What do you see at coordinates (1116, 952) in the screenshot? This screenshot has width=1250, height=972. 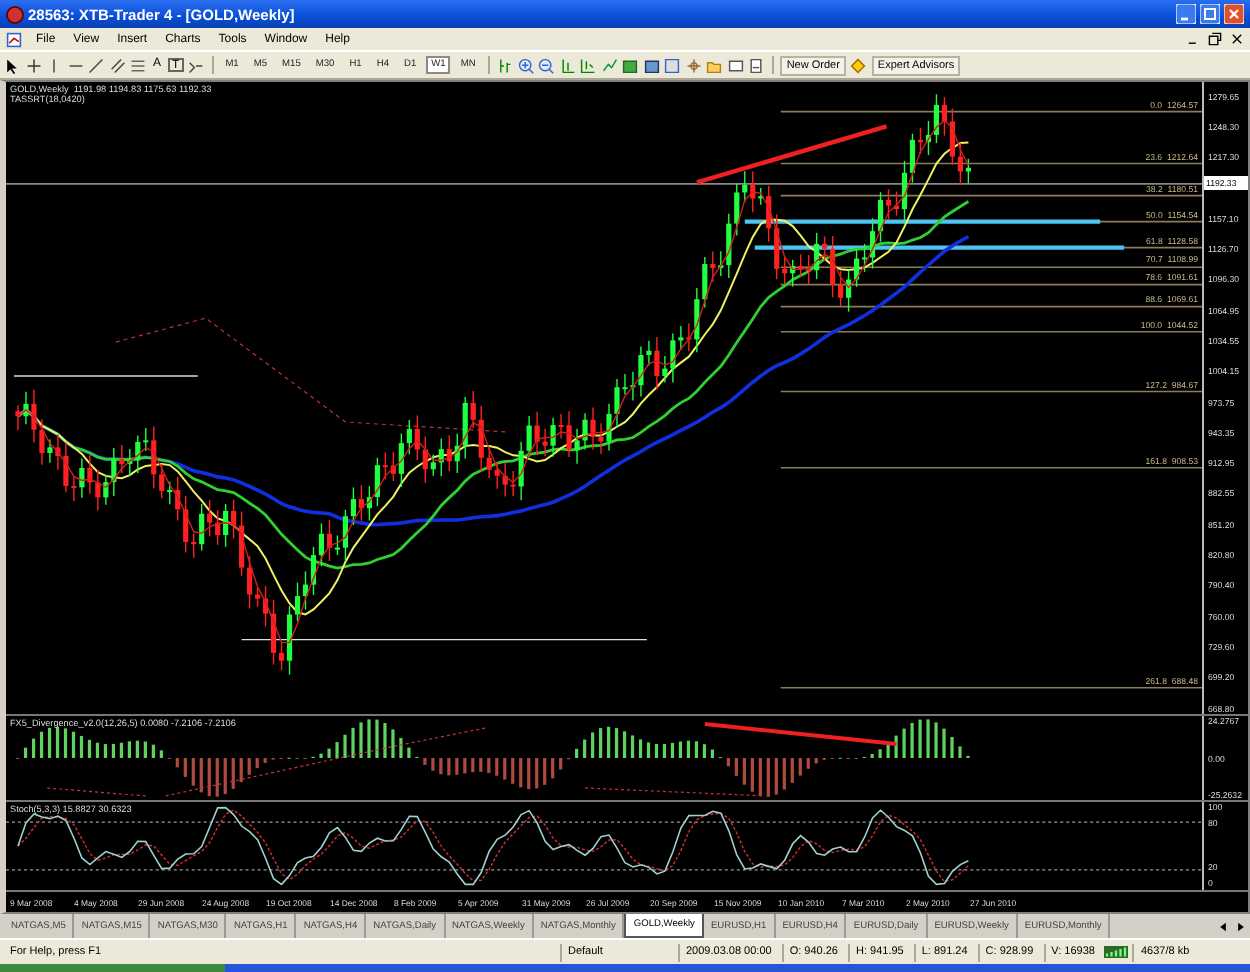 I see `connection-bars-icon` at bounding box center [1116, 952].